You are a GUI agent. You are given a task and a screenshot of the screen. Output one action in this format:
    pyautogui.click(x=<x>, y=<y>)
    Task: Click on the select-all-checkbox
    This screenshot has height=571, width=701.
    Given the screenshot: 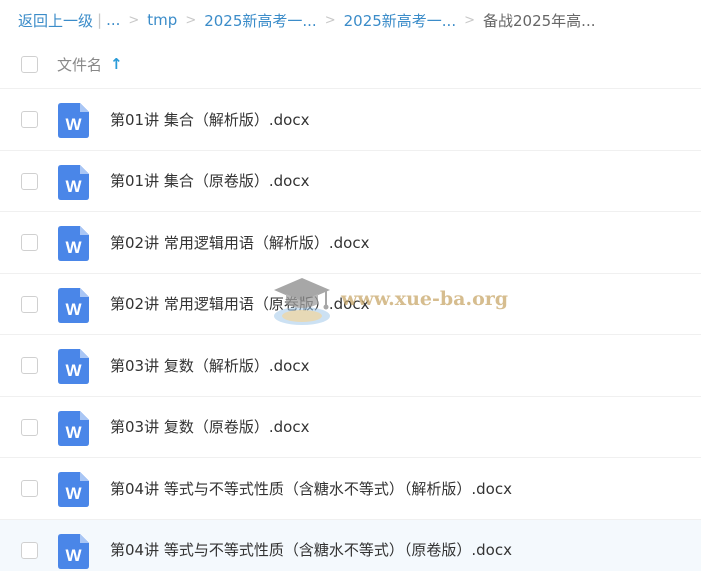 What is the action you would take?
    pyautogui.click(x=29, y=64)
    